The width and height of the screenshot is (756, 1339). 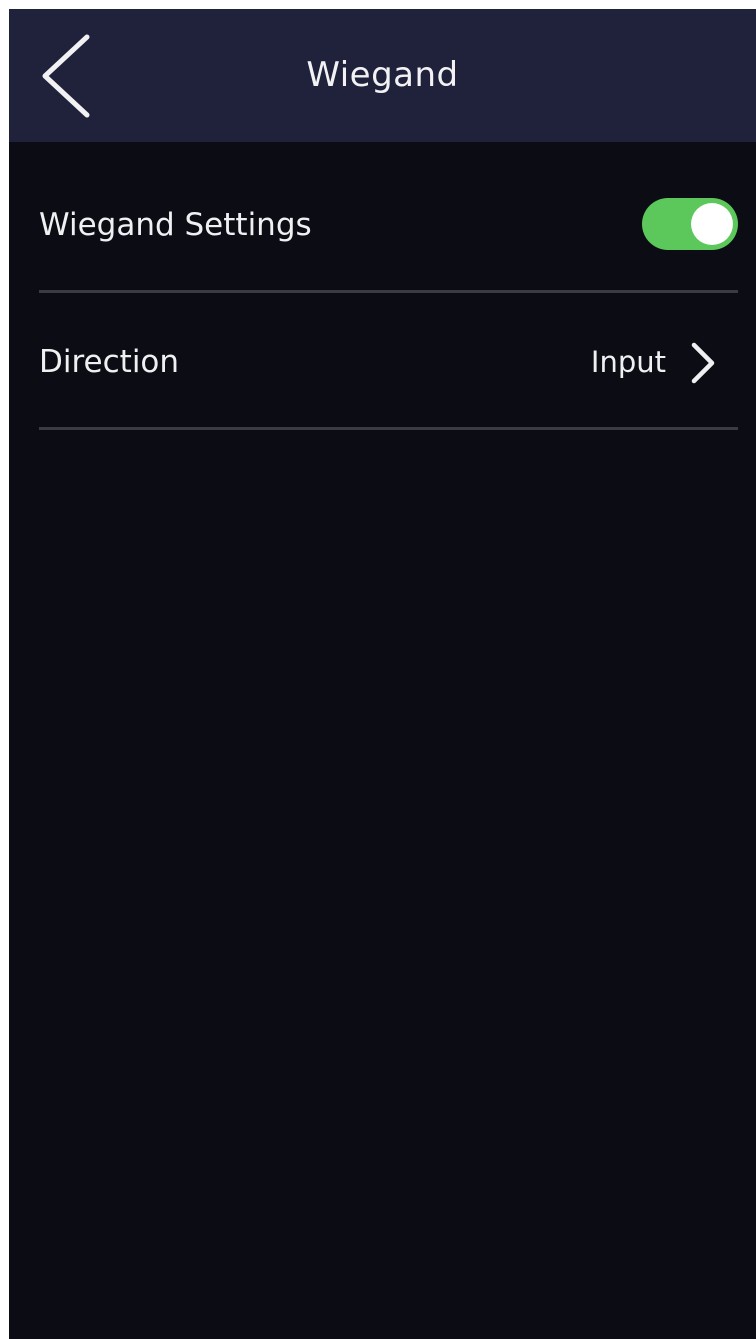 I want to click on header-bar: Wiegand, so click(x=382, y=75).